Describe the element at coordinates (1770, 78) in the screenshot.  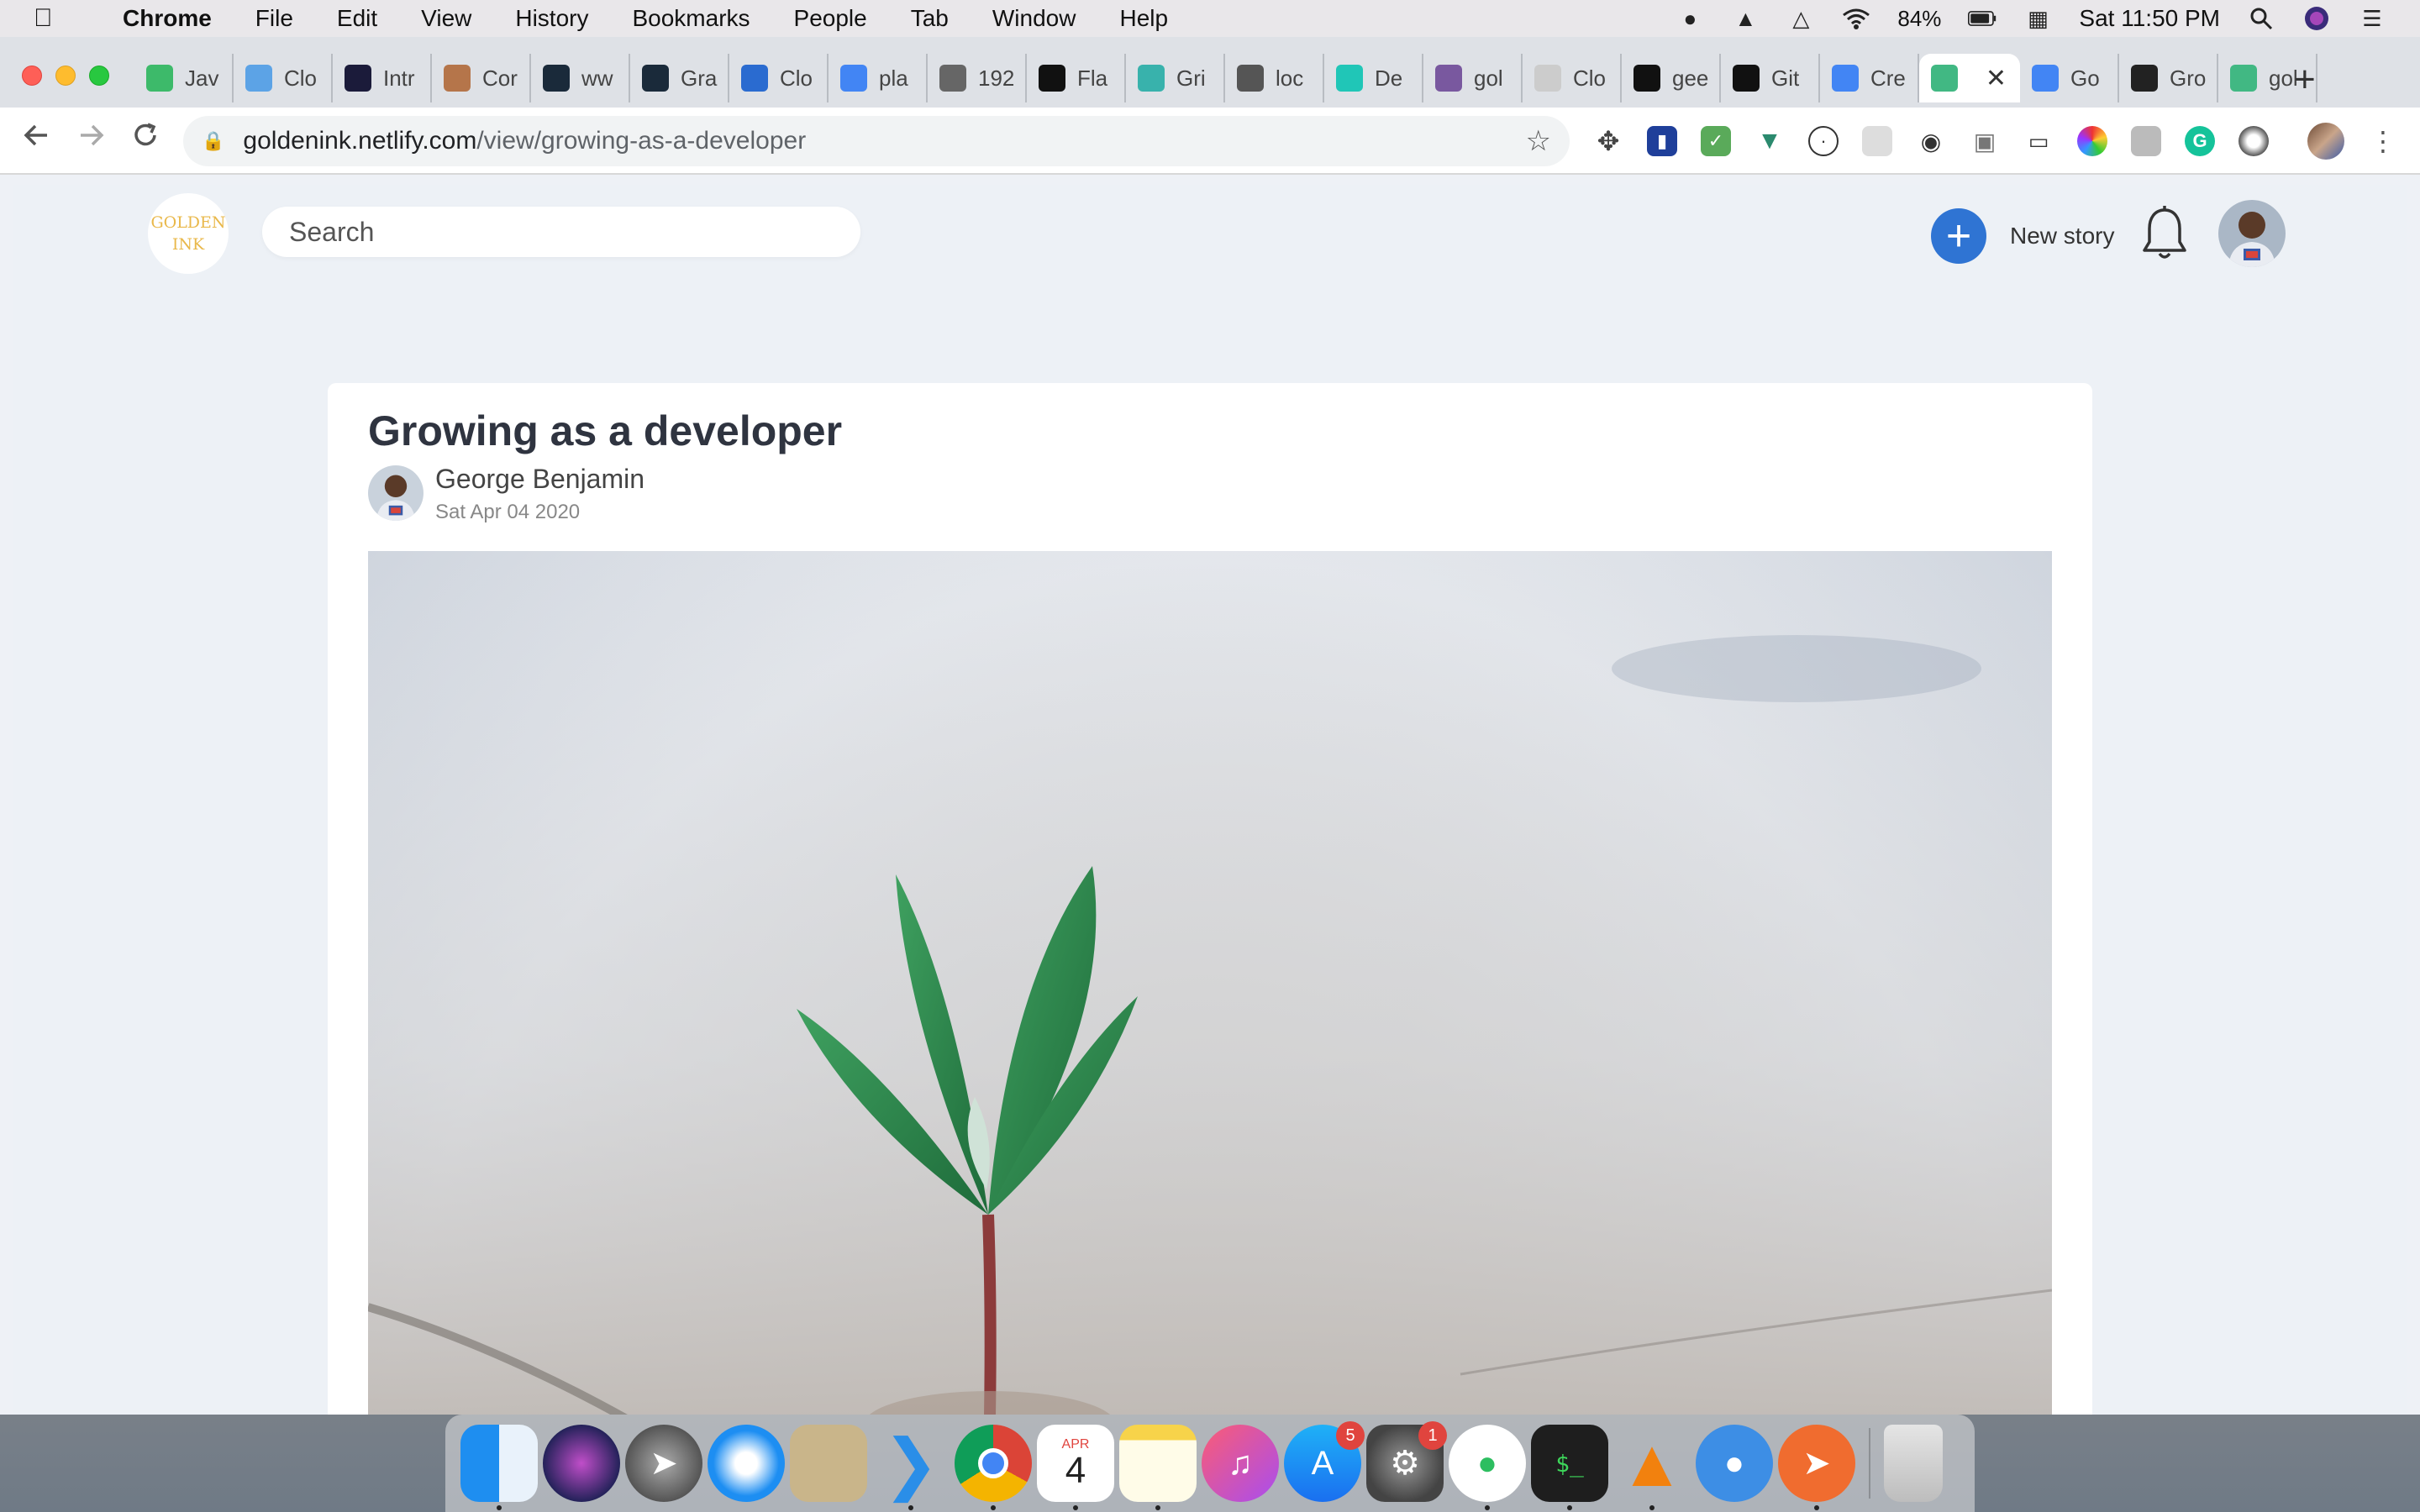
I see `browser-tab: Git` at that location.